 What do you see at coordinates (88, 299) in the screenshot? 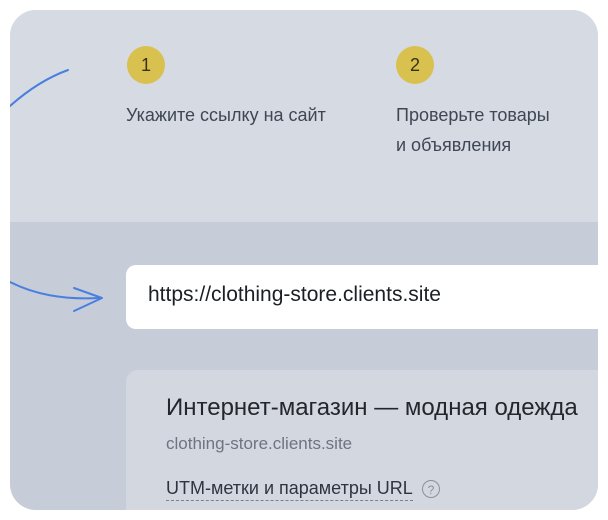
I see `arrowhead-icon` at bounding box center [88, 299].